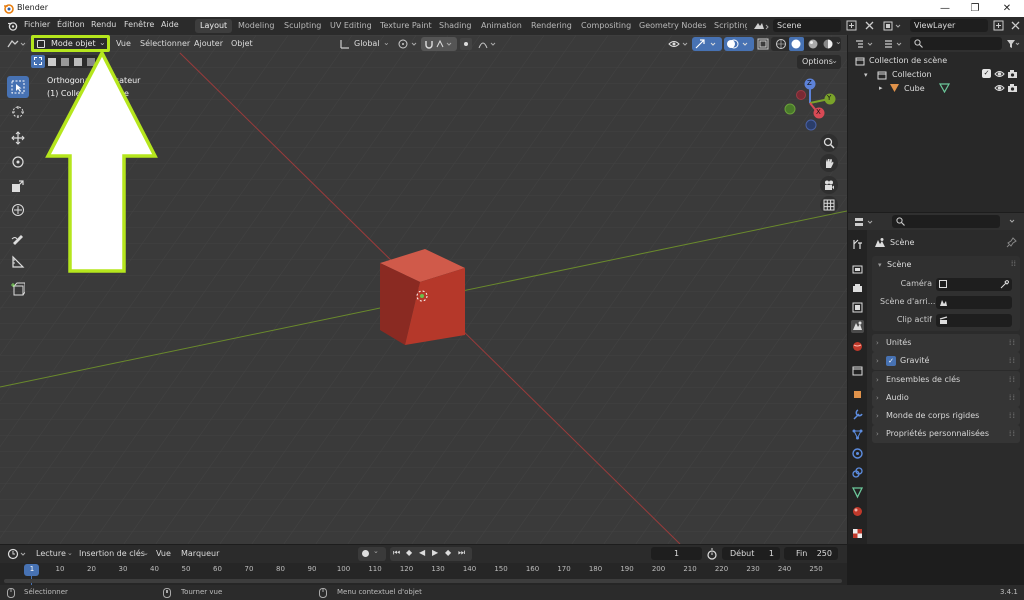 The image size is (1024, 600). I want to click on material-tab-icon, so click(857, 511).